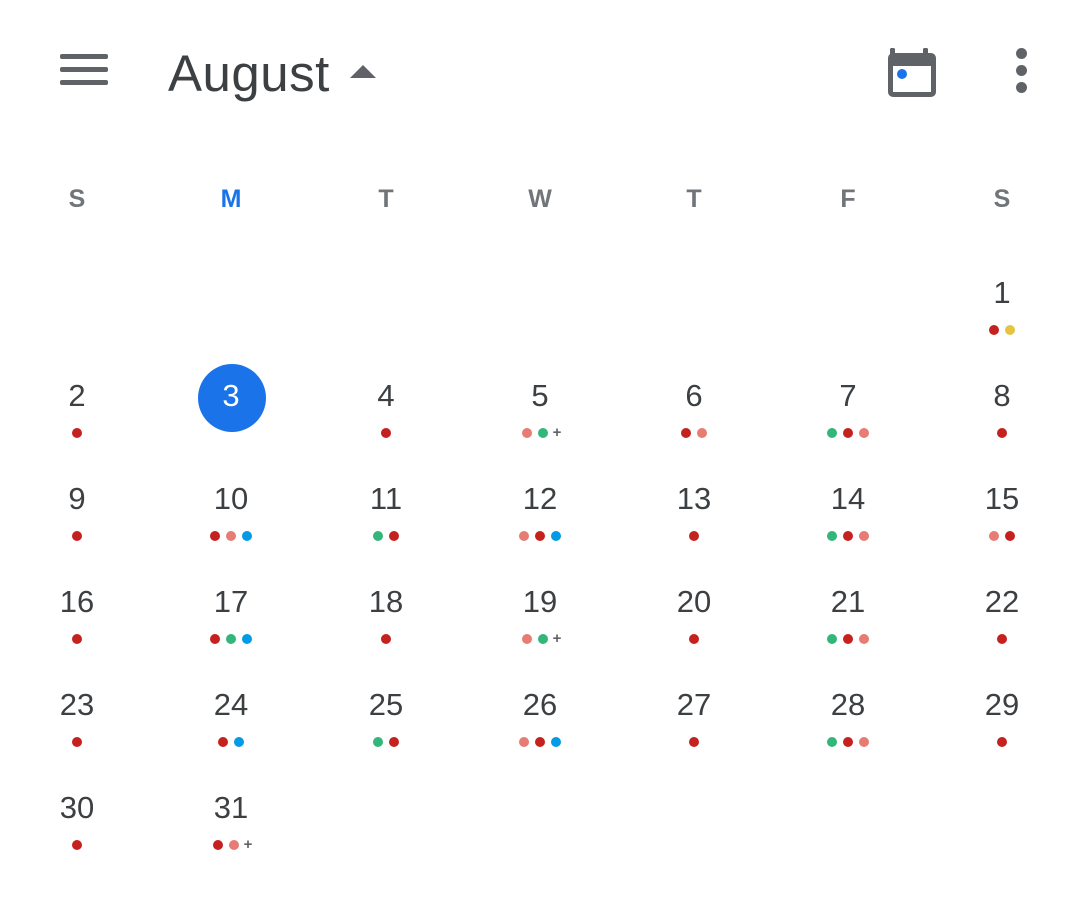 This screenshot has width=1080, height=898. I want to click on day-cell: 22, so click(1002, 622).